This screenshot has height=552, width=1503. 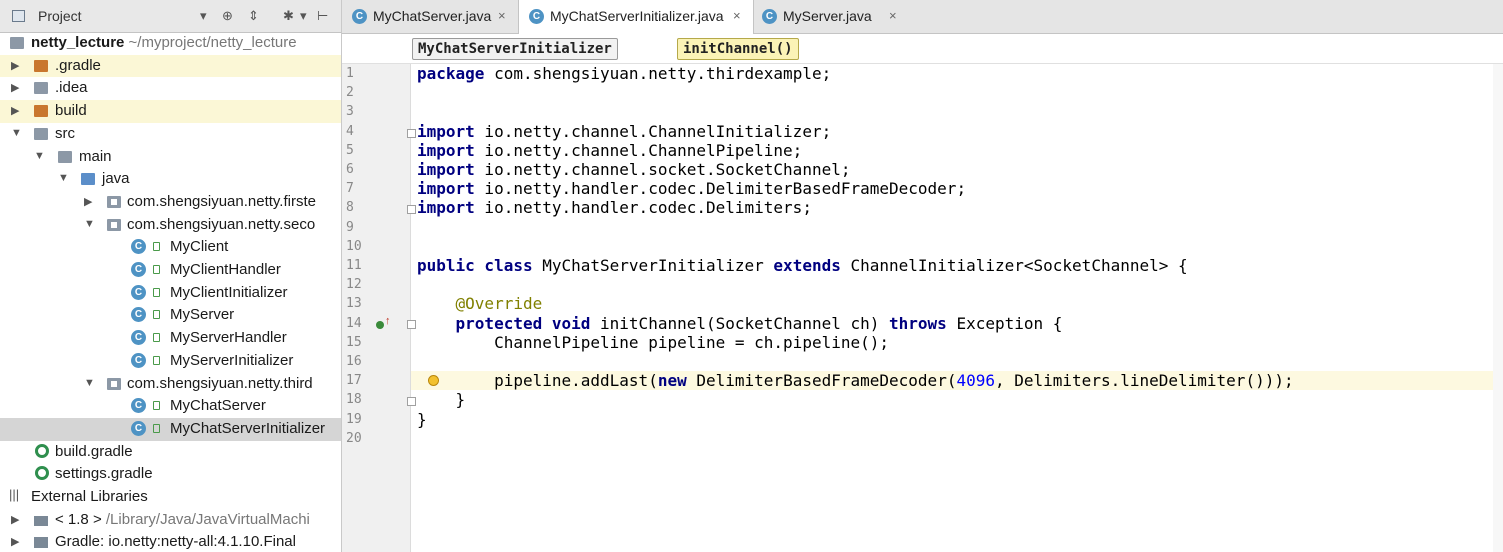 I want to click on tree-item-path: ~/myproject/netty_lecture, so click(x=210, y=42).